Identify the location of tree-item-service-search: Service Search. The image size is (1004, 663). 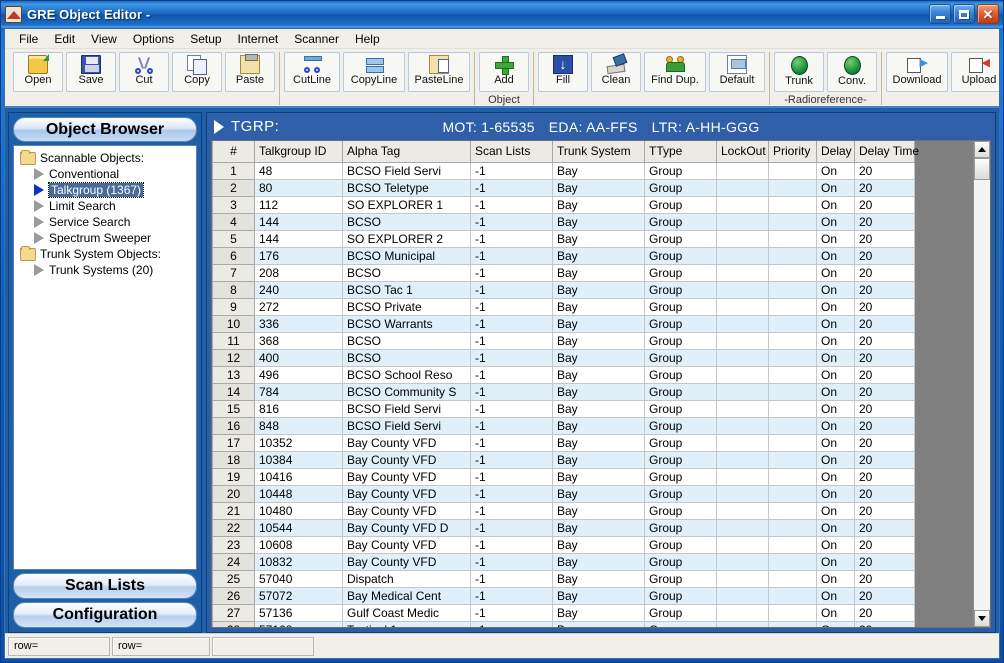
(106, 222).